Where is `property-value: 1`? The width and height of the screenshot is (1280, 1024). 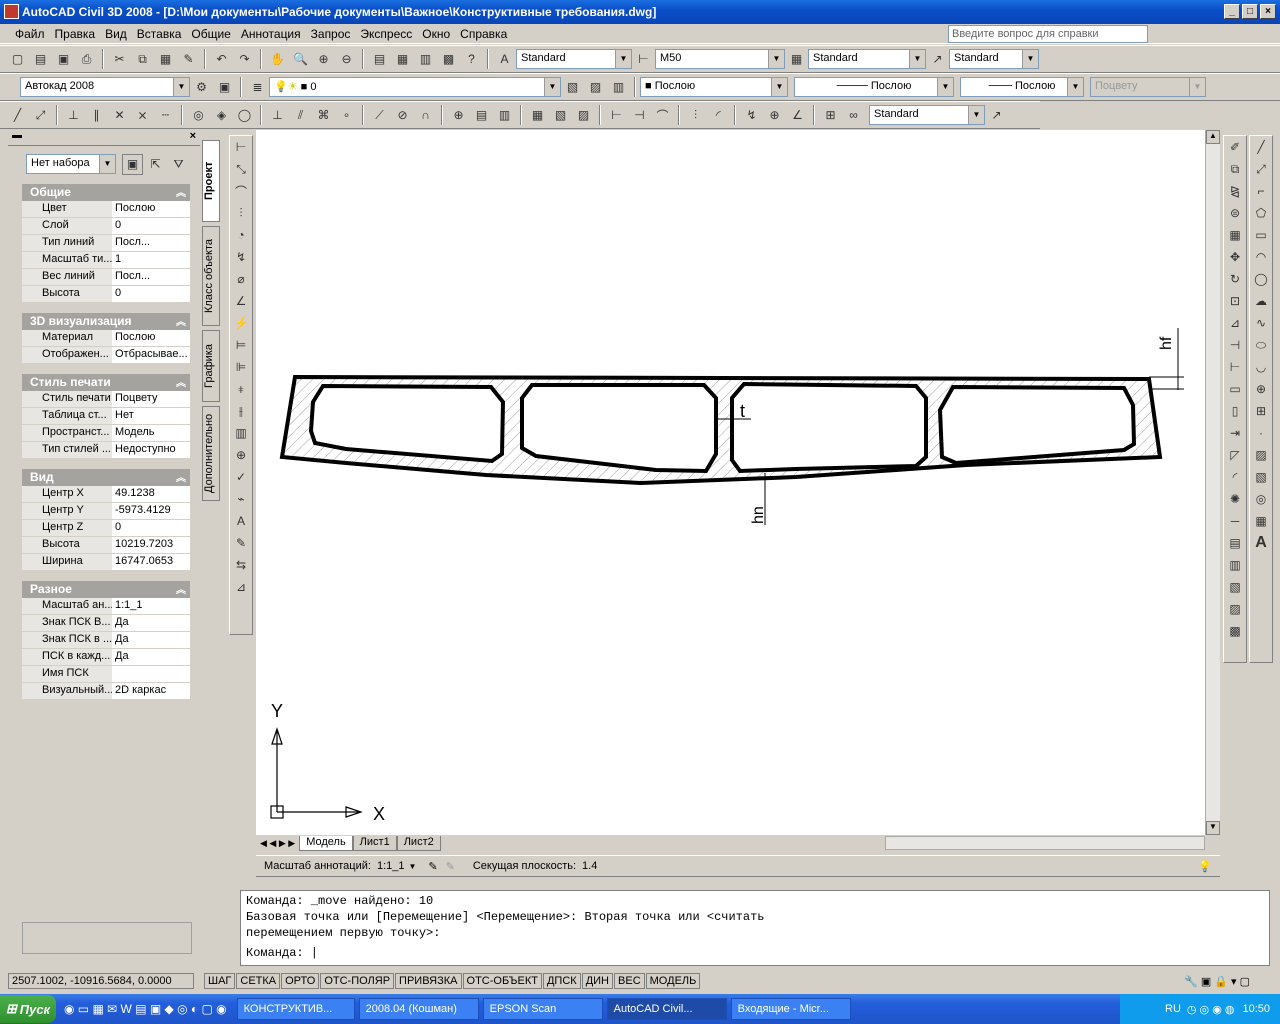 property-value: 1 is located at coordinates (151, 260).